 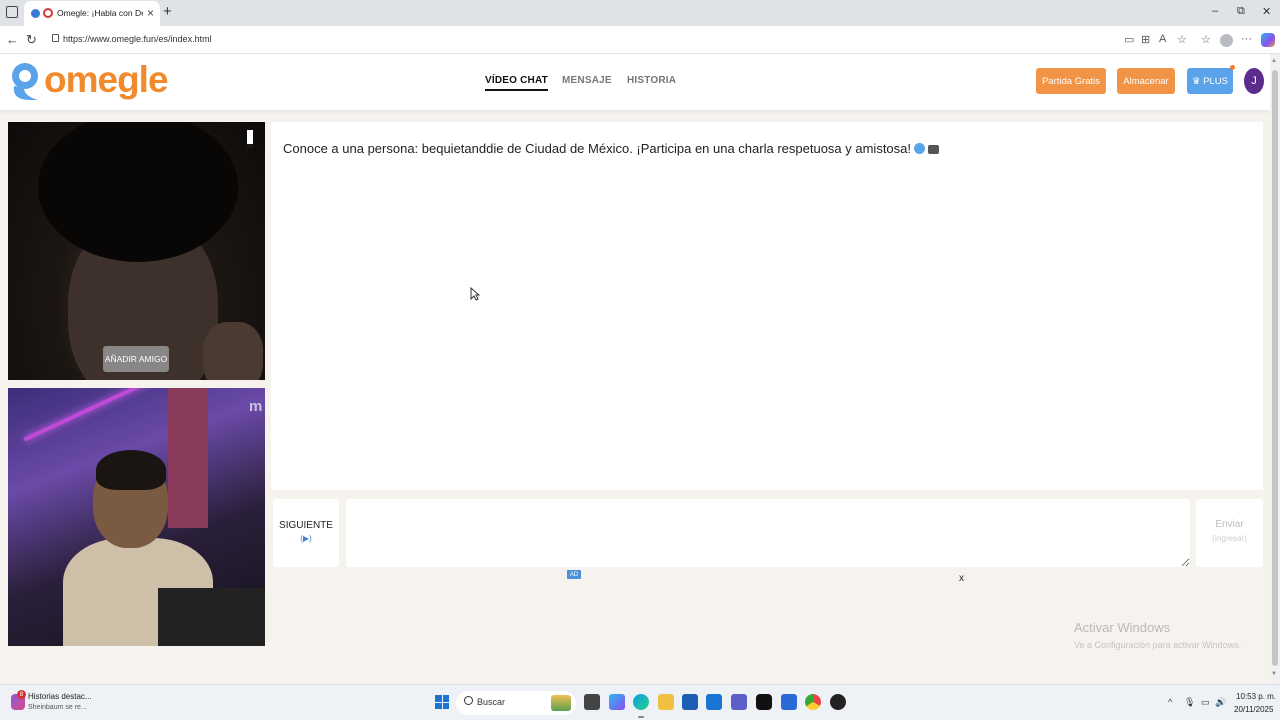 What do you see at coordinates (961, 578) in the screenshot?
I see `ad-close-button: x` at bounding box center [961, 578].